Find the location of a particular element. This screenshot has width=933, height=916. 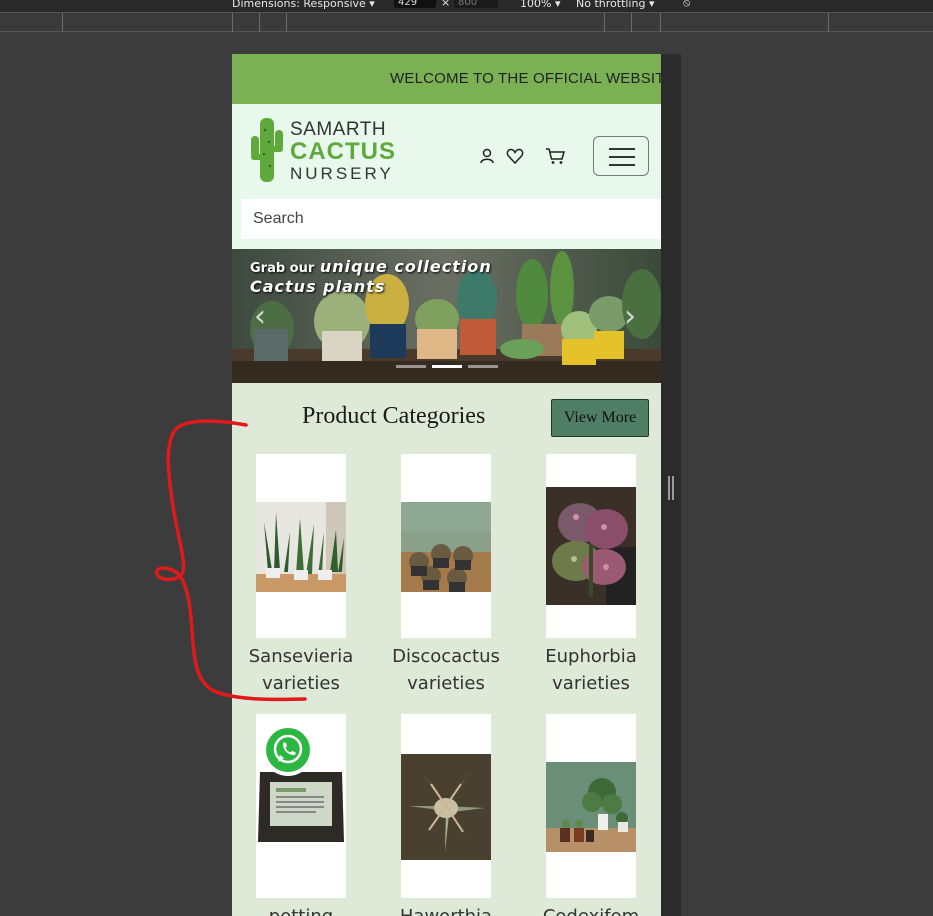

category-card-haworthia: Haworthia is located at coordinates (446, 815).